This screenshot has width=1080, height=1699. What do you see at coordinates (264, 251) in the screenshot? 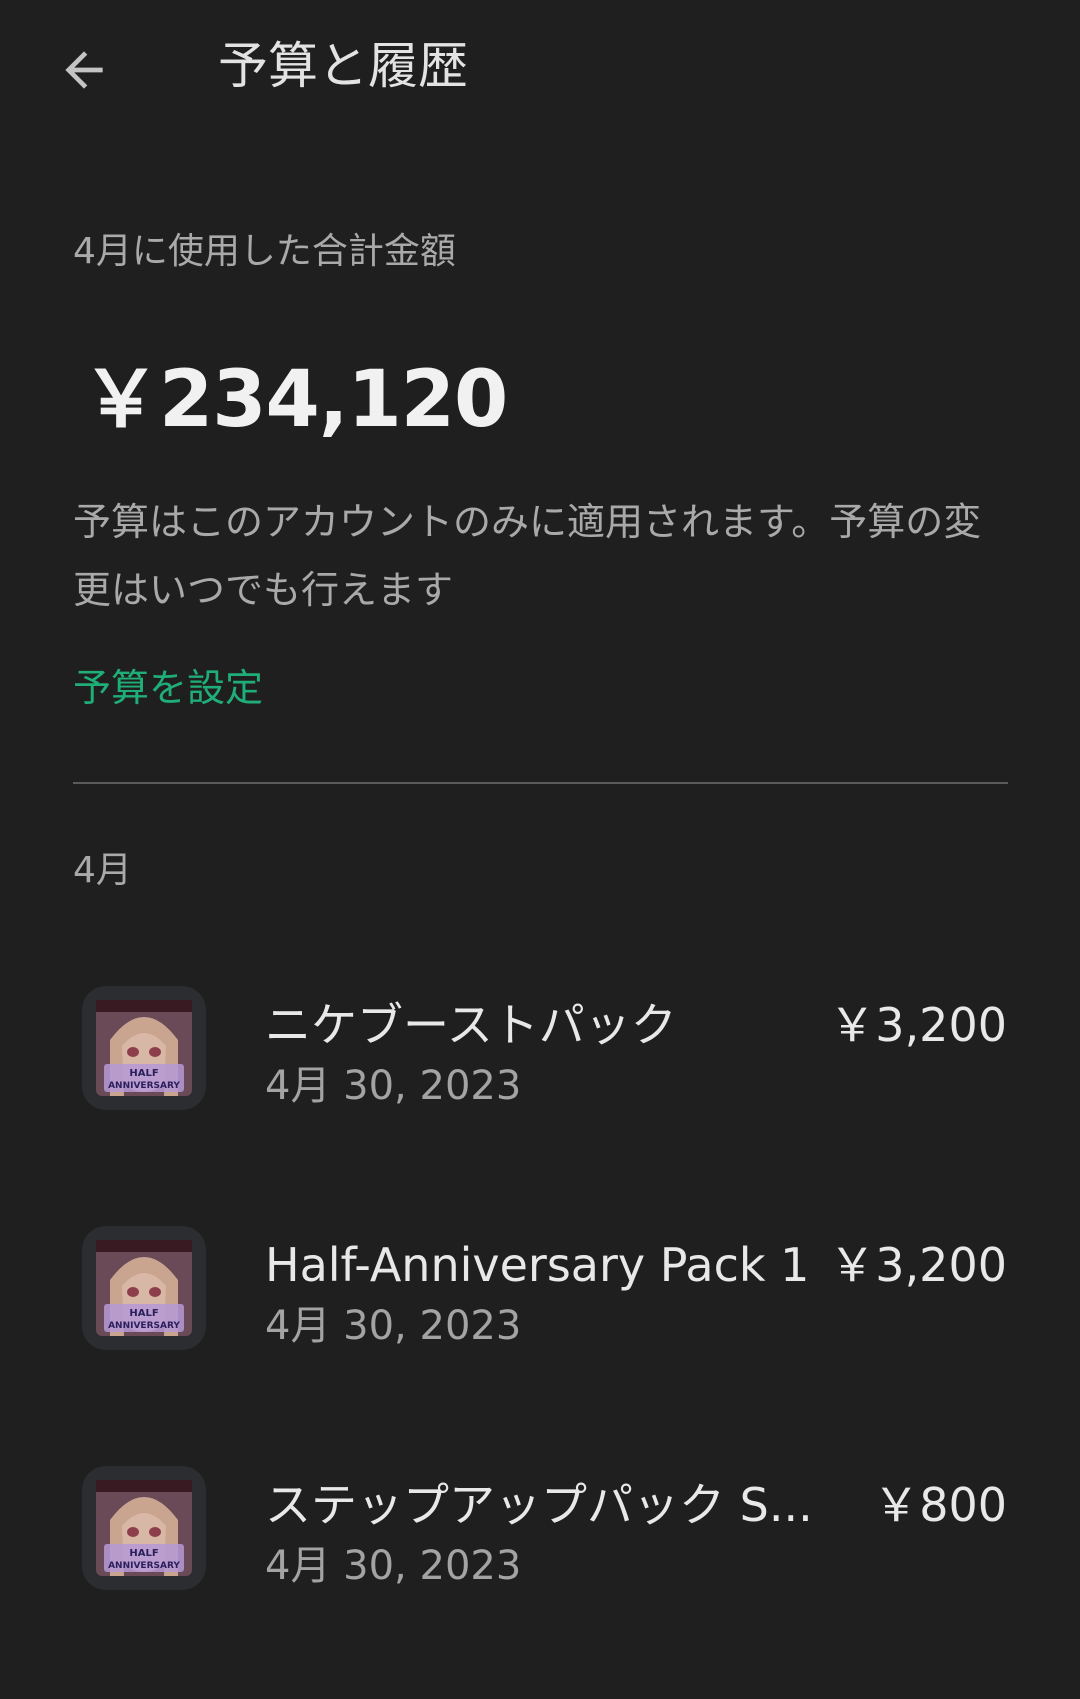
I see `monthly-total-label: 4月に使用した合計金額` at bounding box center [264, 251].